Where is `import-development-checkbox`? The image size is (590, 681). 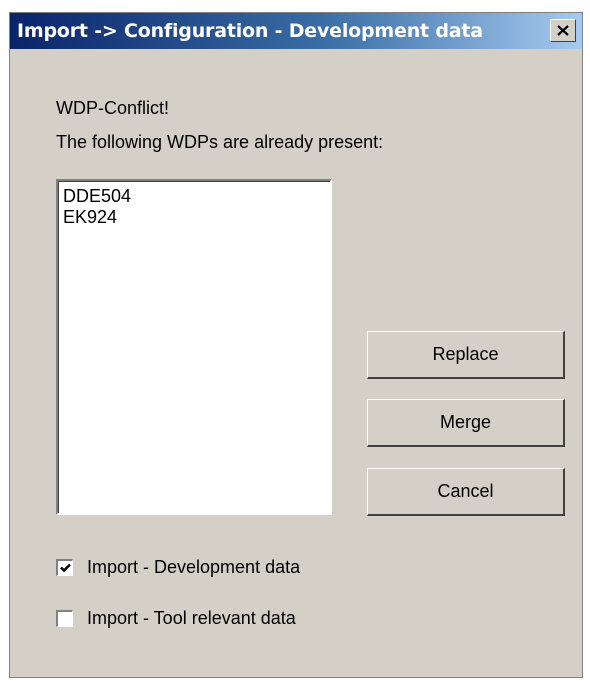 import-development-checkbox is located at coordinates (64, 567).